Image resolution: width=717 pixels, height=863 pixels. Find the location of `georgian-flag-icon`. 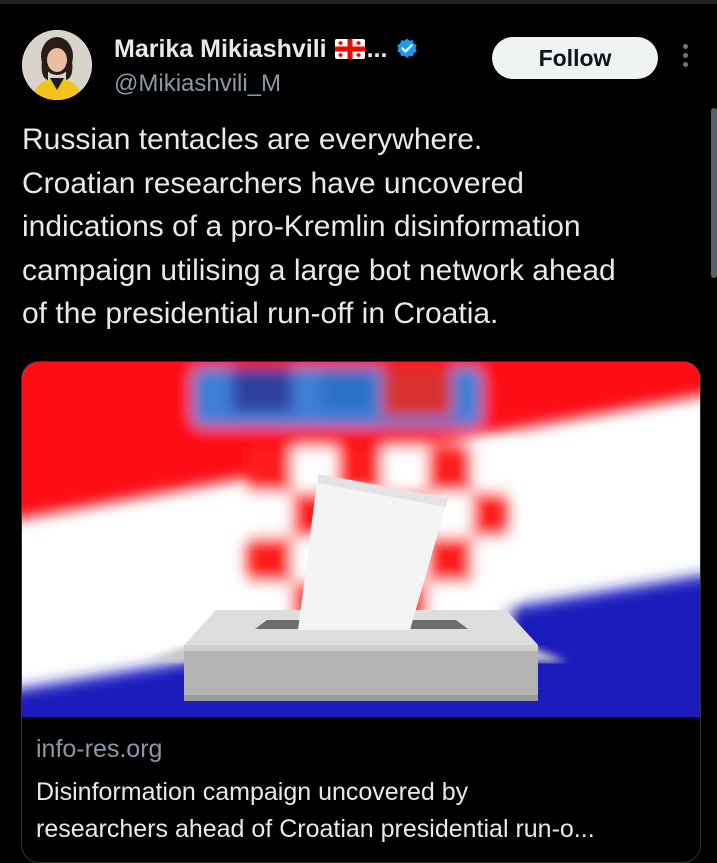

georgian-flag-icon is located at coordinates (349, 49).